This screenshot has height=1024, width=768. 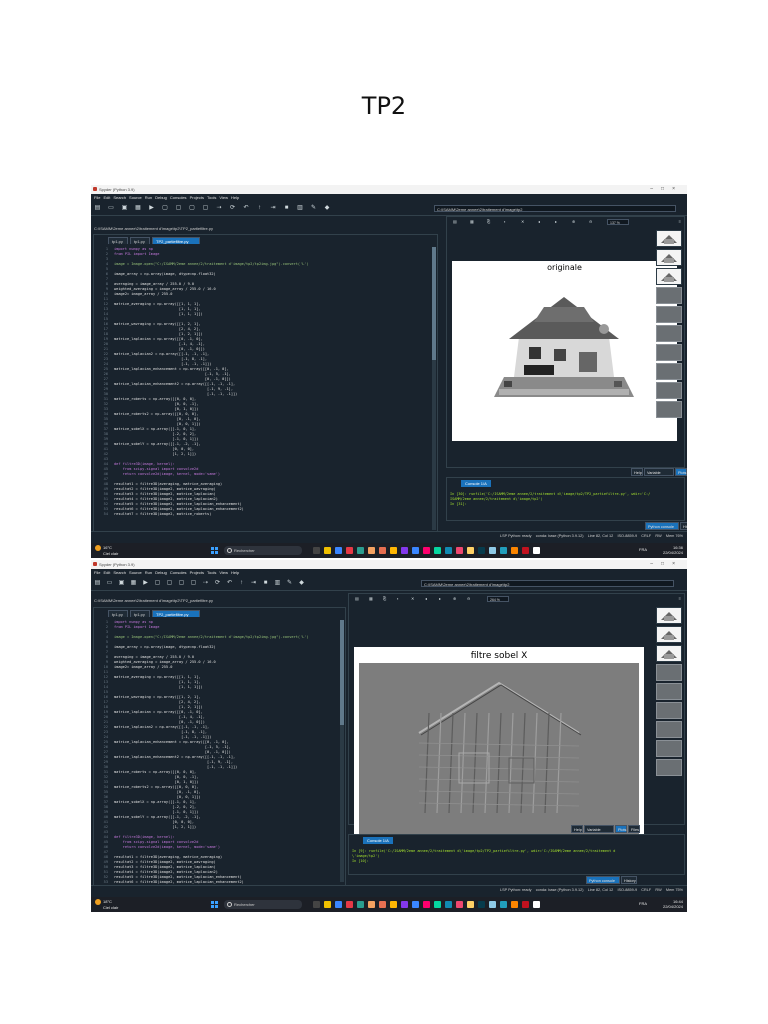 What do you see at coordinates (472, 221) in the screenshot?
I see `save-all-plots-icon: ▦` at bounding box center [472, 221].